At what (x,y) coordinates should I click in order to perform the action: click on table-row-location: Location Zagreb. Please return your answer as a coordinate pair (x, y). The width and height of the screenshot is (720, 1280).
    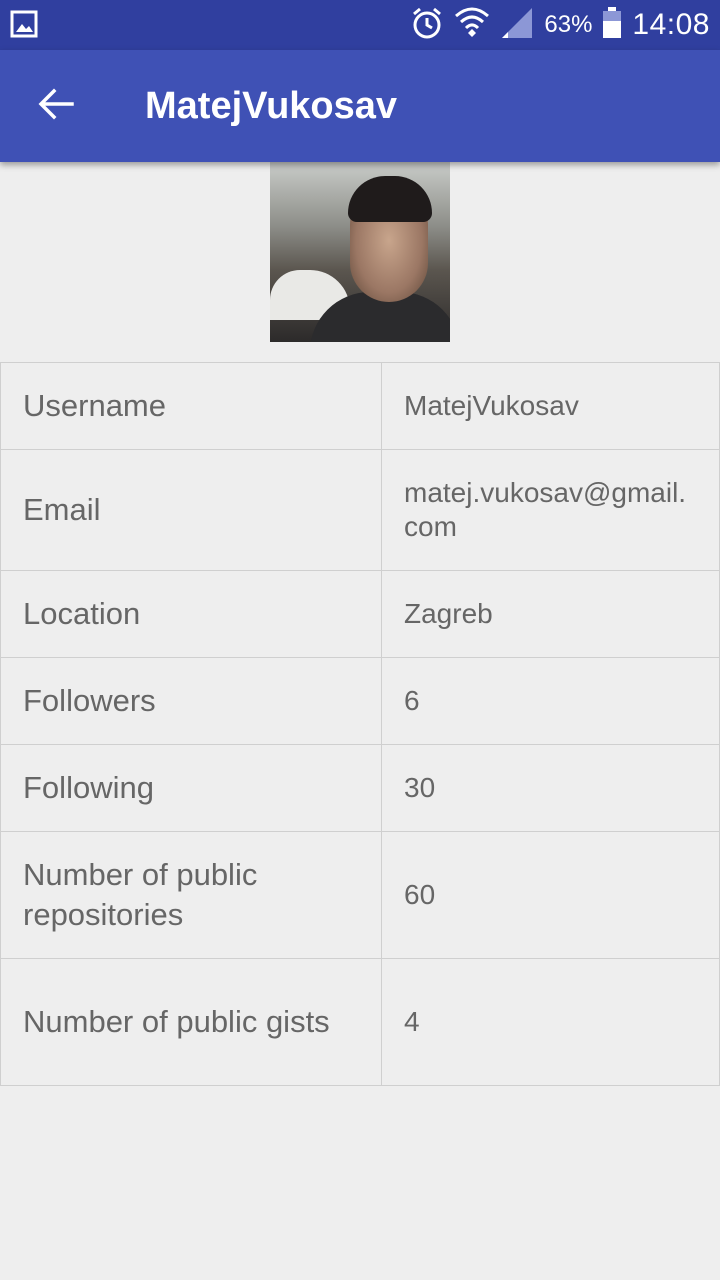
    Looking at the image, I should click on (360, 614).